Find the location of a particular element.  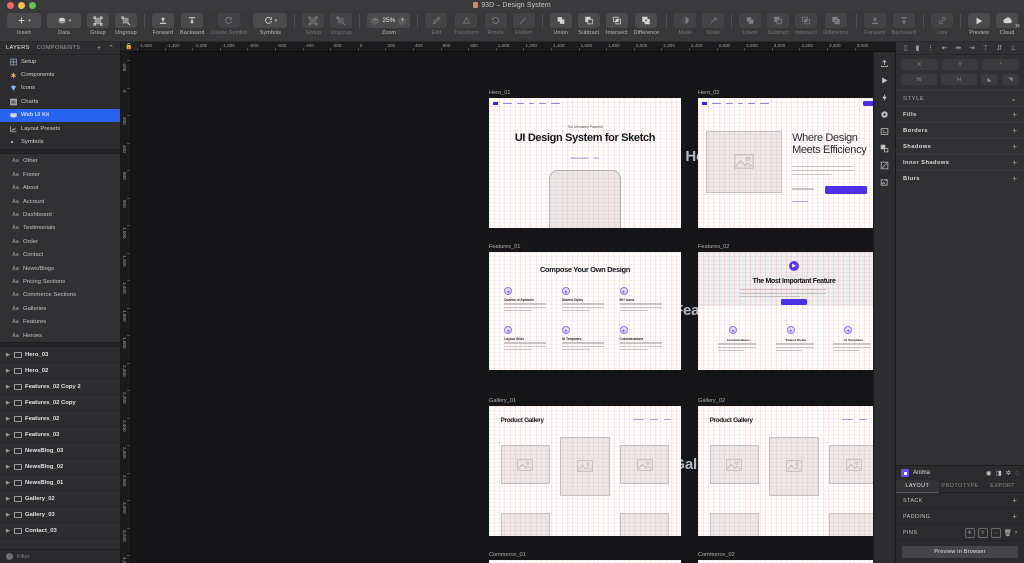

artboard-name-label: Features_02 is located at coordinates (785, 247).